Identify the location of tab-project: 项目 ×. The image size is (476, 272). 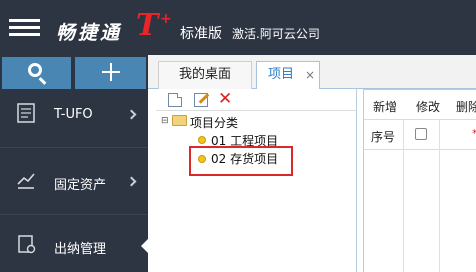
(288, 76).